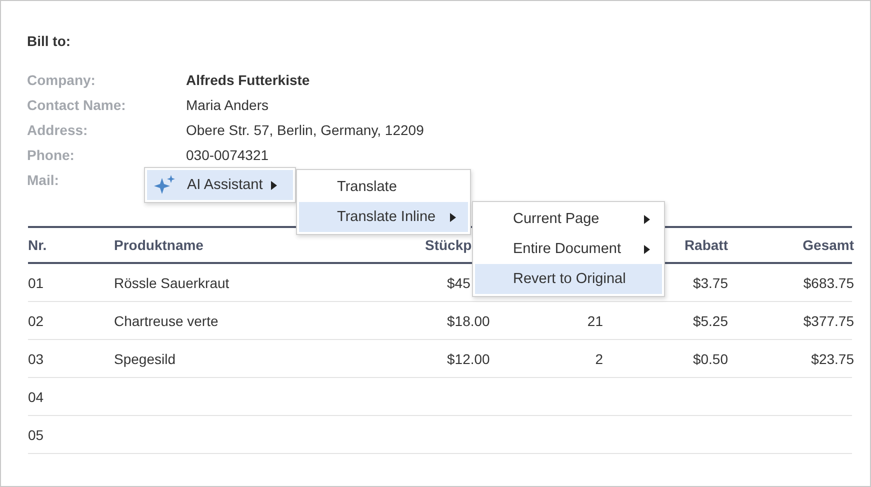 The width and height of the screenshot is (871, 487). I want to click on table-cell: 2, so click(599, 358).